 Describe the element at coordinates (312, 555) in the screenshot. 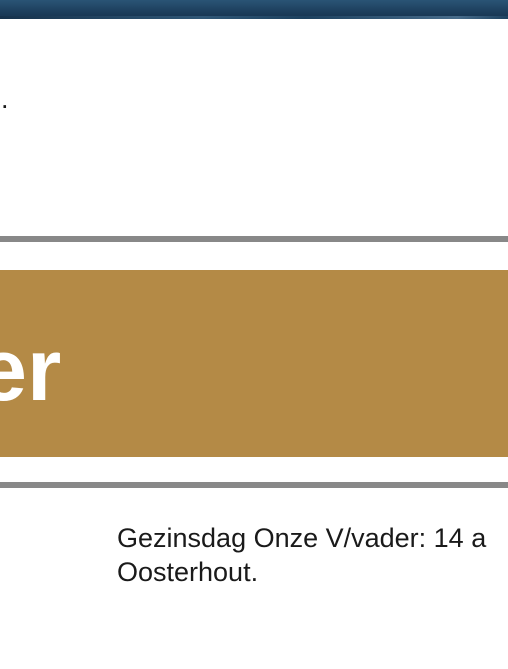

I see `body-text: Gezinsdag Onze V/vader: 14 a Oosterhout.` at that location.